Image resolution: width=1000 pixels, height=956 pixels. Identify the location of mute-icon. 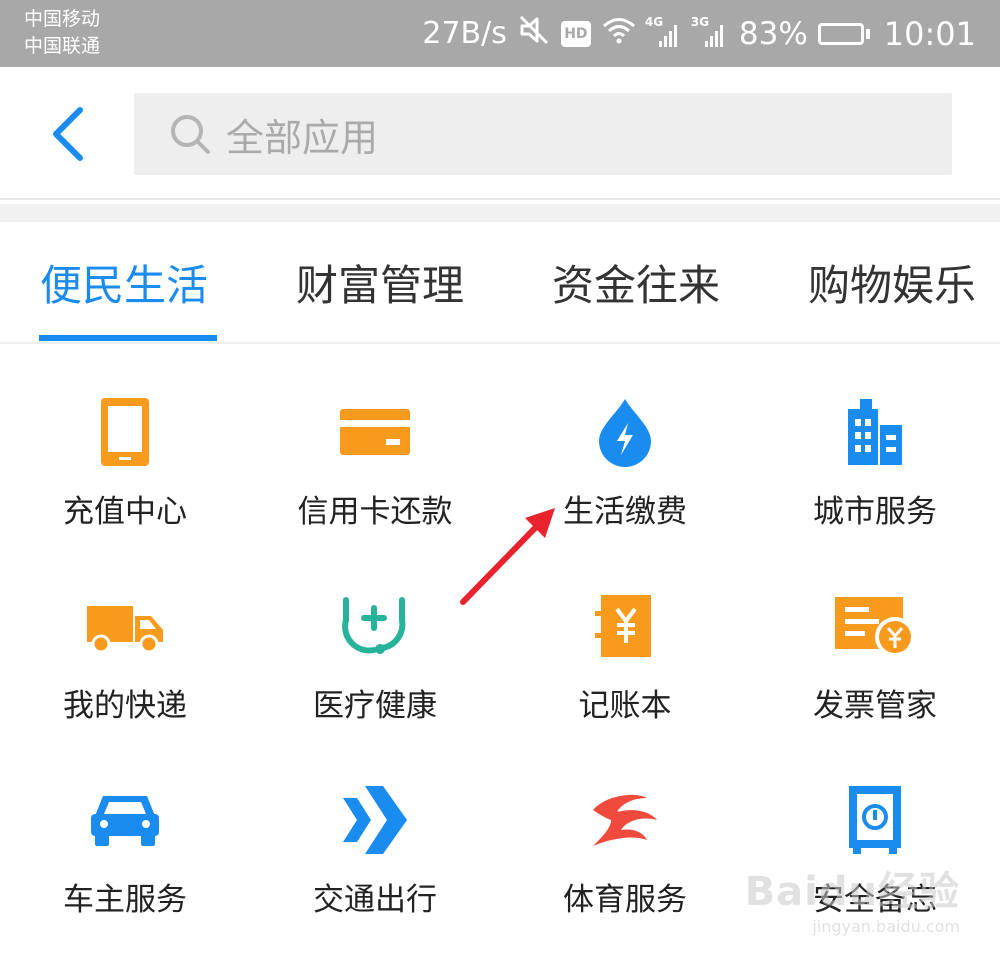
(534, 34).